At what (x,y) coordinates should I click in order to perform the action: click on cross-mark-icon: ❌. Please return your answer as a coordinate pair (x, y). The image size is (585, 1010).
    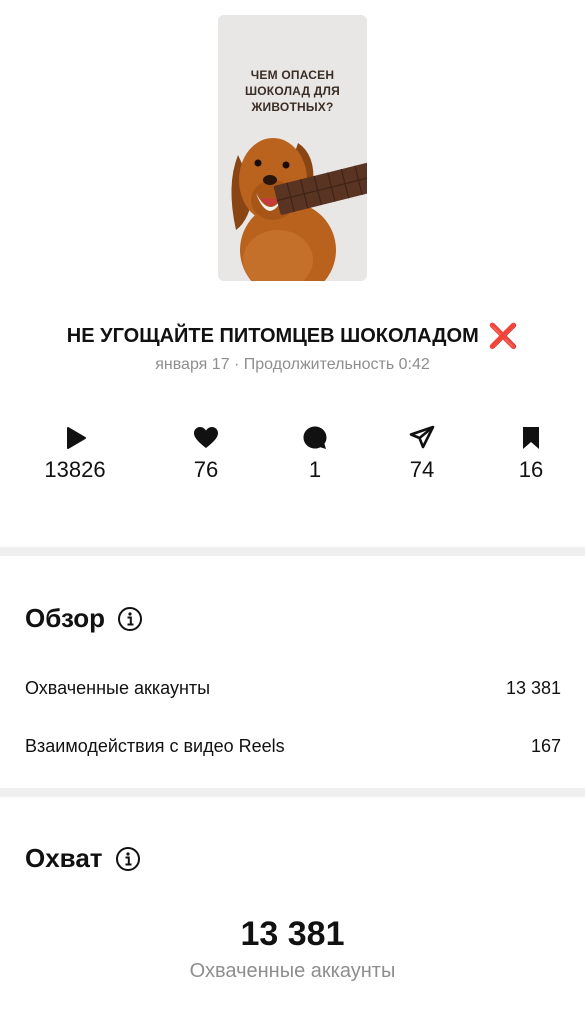
    Looking at the image, I should click on (503, 336).